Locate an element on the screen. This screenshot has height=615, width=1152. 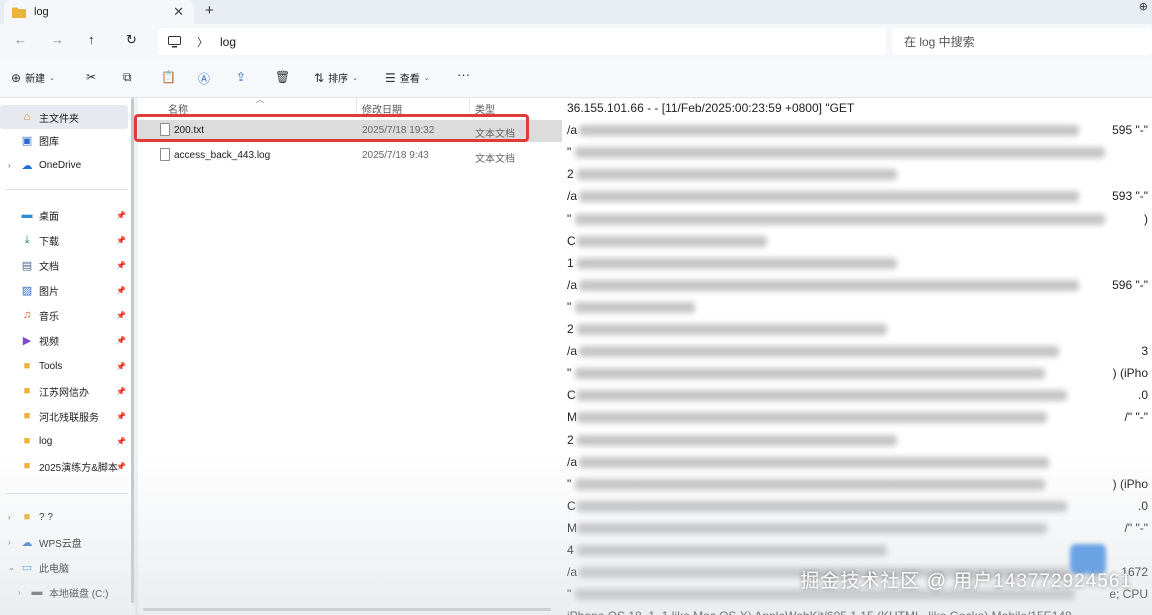
copy-button: ⧉ is located at coordinates (129, 77).